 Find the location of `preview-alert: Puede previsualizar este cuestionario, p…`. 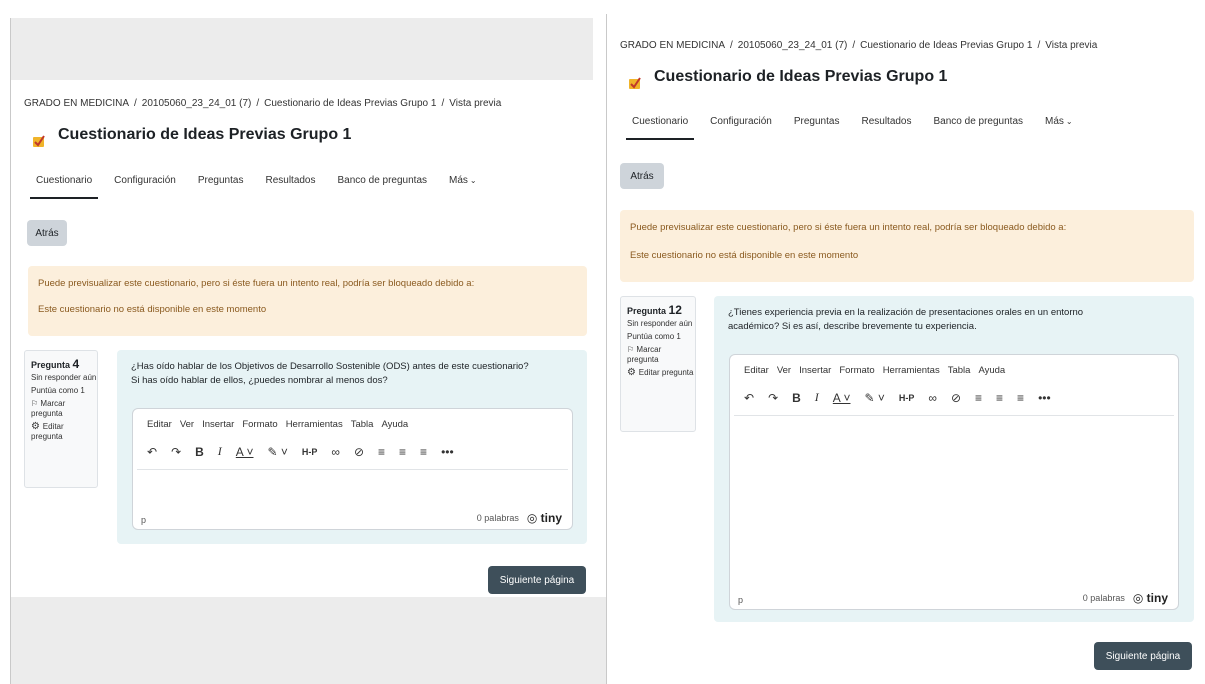

preview-alert: Puede previsualizar este cuestionario, p… is located at coordinates (907, 246).